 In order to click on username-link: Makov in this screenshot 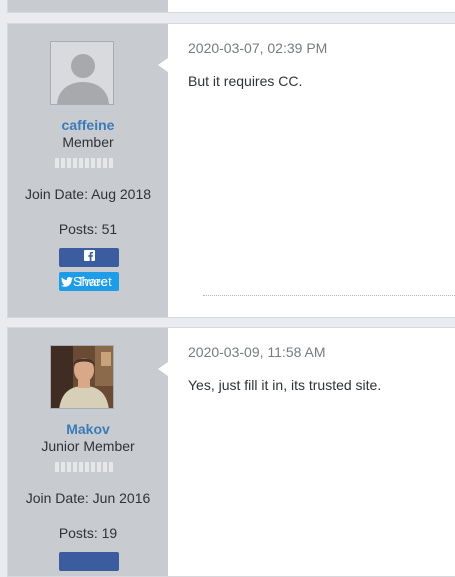, I will do `click(88, 429)`.